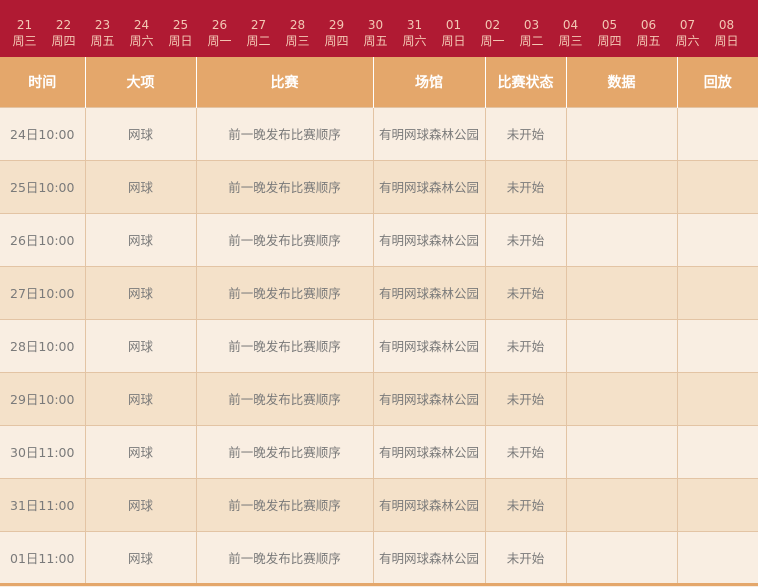 The width and height of the screenshot is (758, 587). Describe the element at coordinates (63, 33) in the screenshot. I see `date-item: 22 周四` at that location.